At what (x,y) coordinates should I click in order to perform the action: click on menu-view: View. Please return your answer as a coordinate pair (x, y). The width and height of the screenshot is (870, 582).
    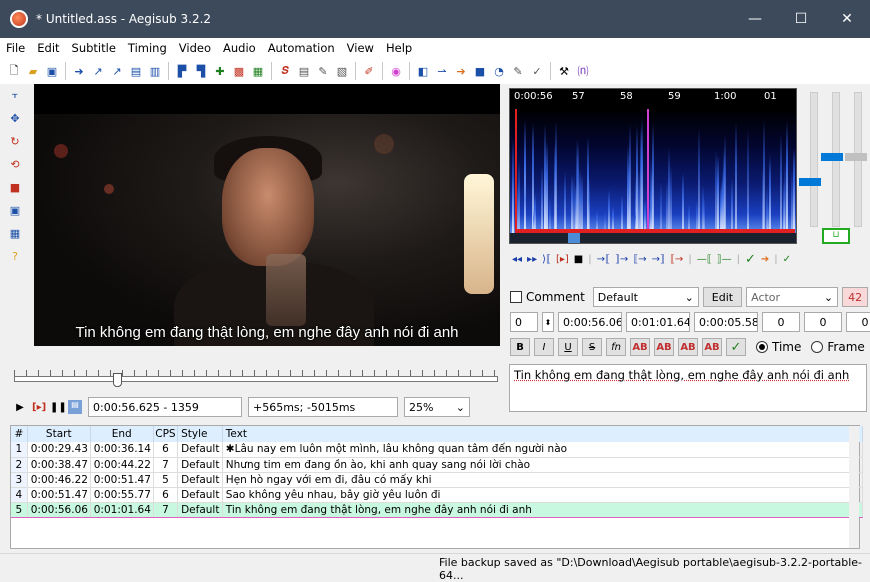
    Looking at the image, I should click on (360, 48).